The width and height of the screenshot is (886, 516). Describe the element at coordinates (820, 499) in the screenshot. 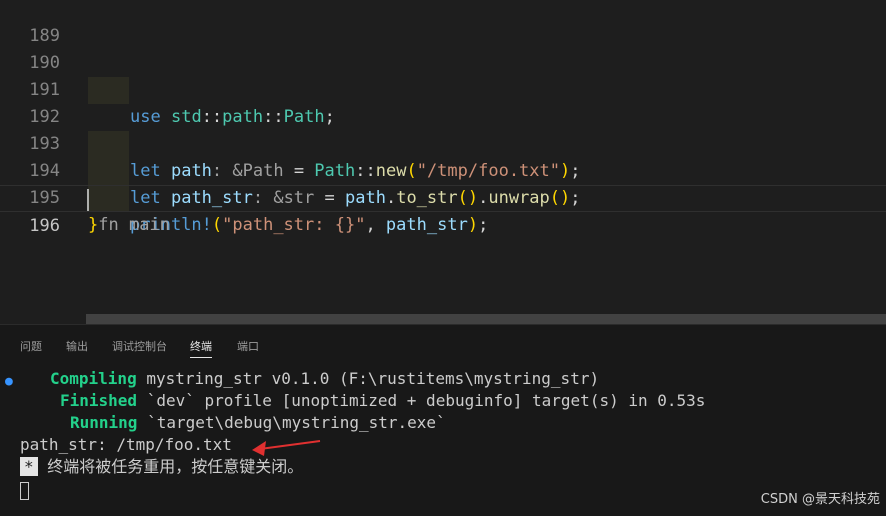

I see `watermark: CSDN @景天科技苑` at that location.